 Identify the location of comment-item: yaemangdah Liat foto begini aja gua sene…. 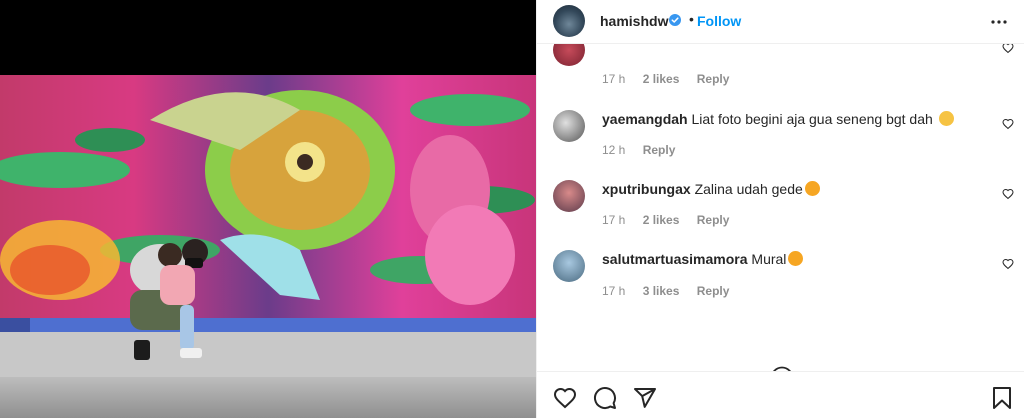
(780, 139).